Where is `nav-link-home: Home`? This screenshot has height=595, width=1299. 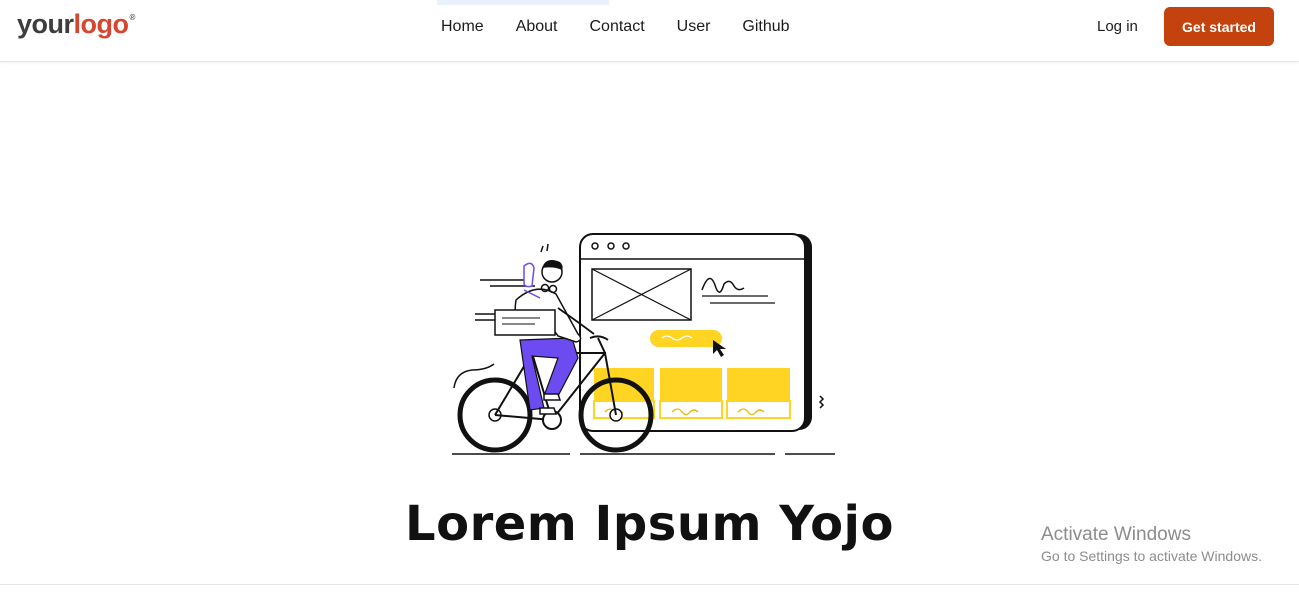 nav-link-home: Home is located at coordinates (462, 27).